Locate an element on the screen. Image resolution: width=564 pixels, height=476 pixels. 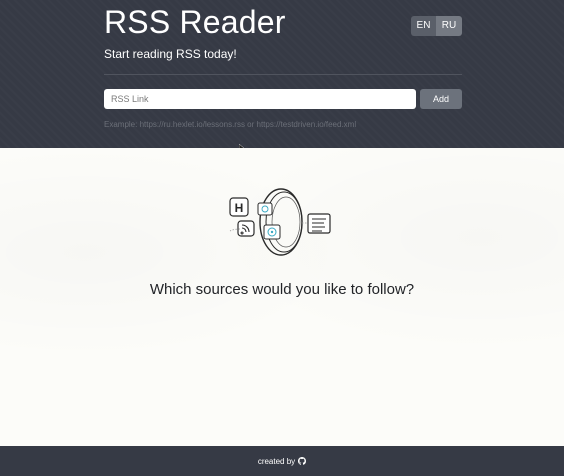
add-button: Add is located at coordinates (441, 99).